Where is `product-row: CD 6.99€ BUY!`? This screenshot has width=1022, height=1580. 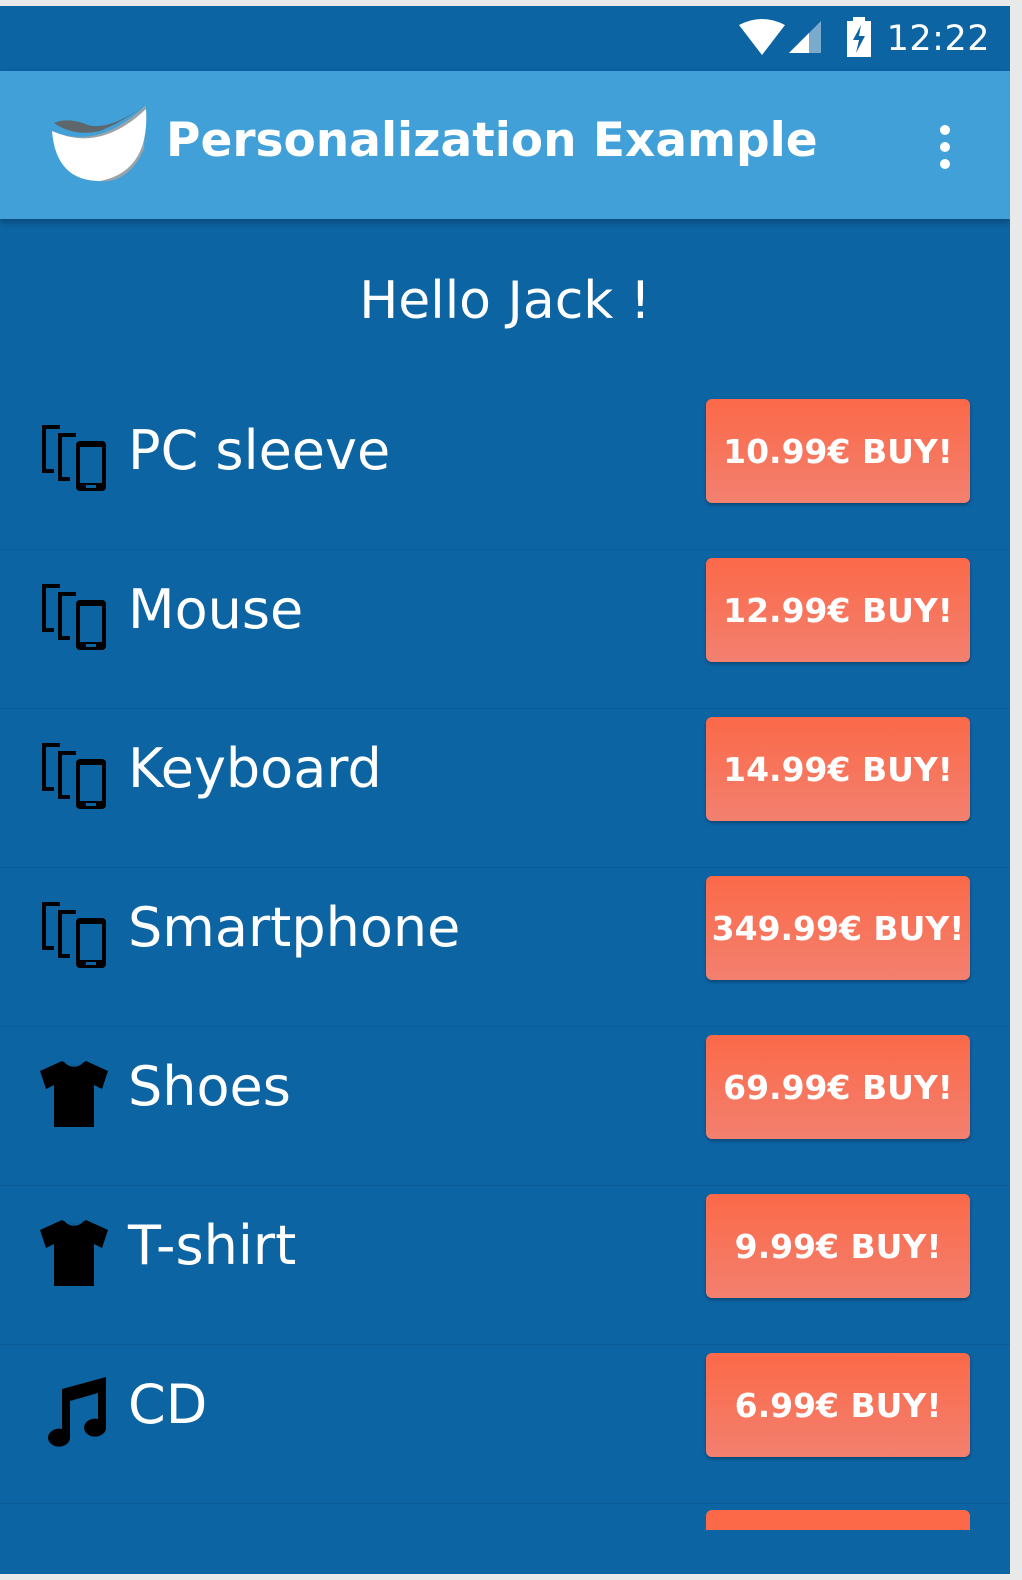
product-row: CD 6.99€ BUY! is located at coordinates (505, 1424).